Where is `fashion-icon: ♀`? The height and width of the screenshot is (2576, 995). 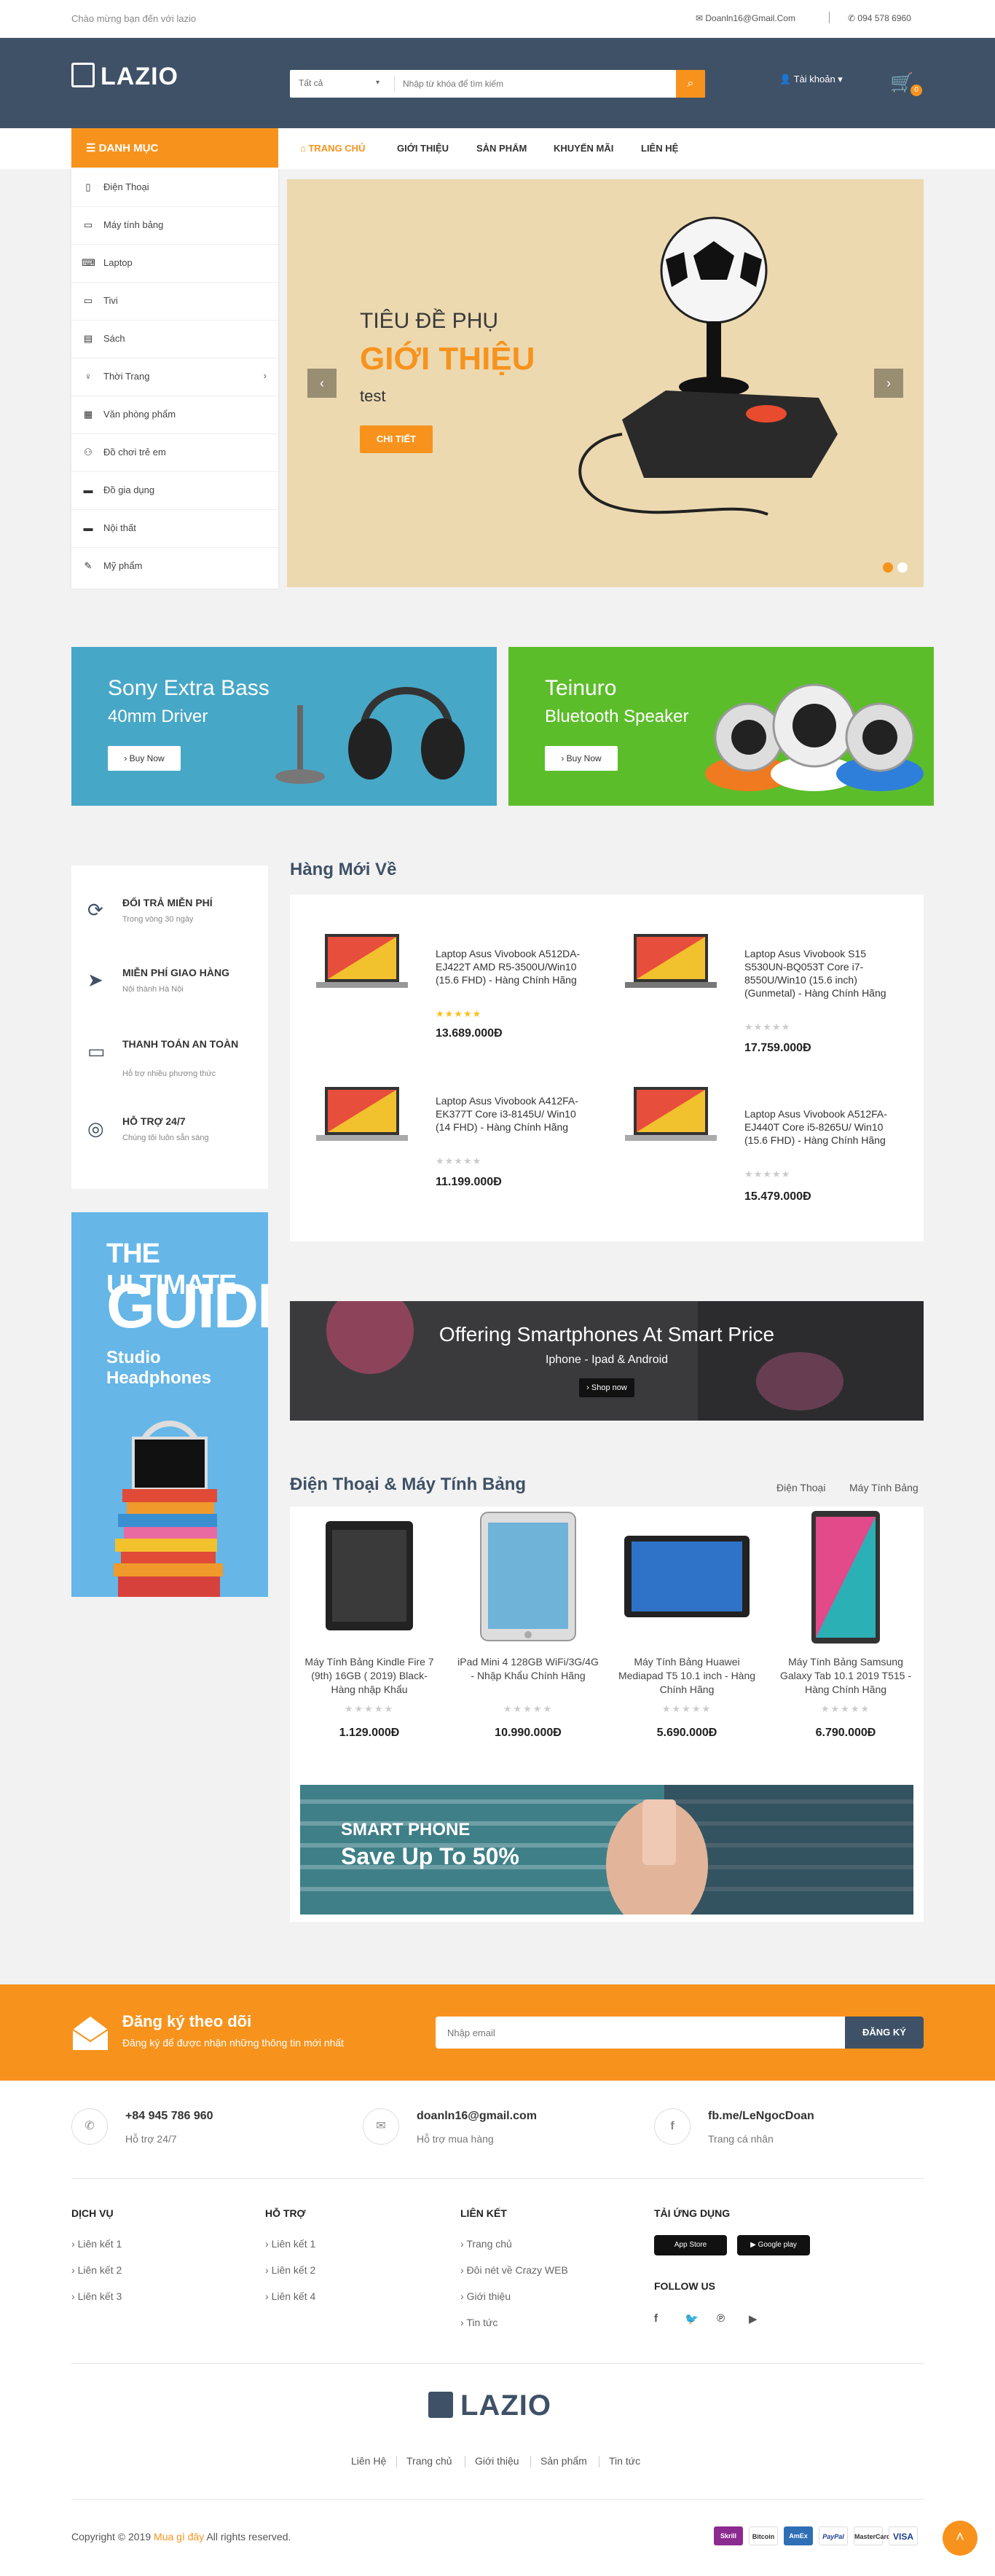
fashion-icon: ♀ is located at coordinates (88, 376).